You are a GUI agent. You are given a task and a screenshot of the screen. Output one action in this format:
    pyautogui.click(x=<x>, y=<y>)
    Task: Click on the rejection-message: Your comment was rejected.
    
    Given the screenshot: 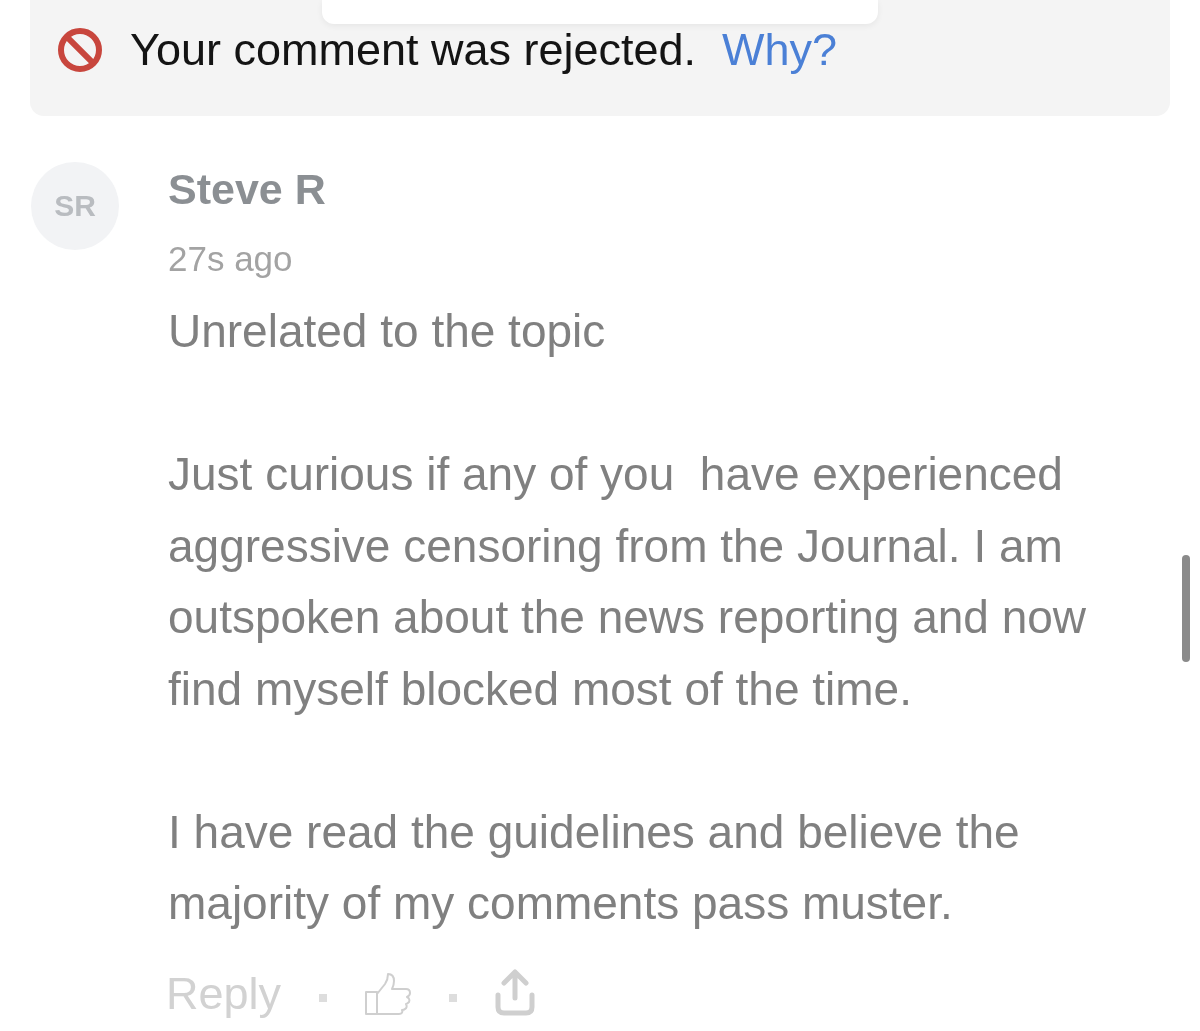 What is the action you would take?
    pyautogui.click(x=413, y=50)
    